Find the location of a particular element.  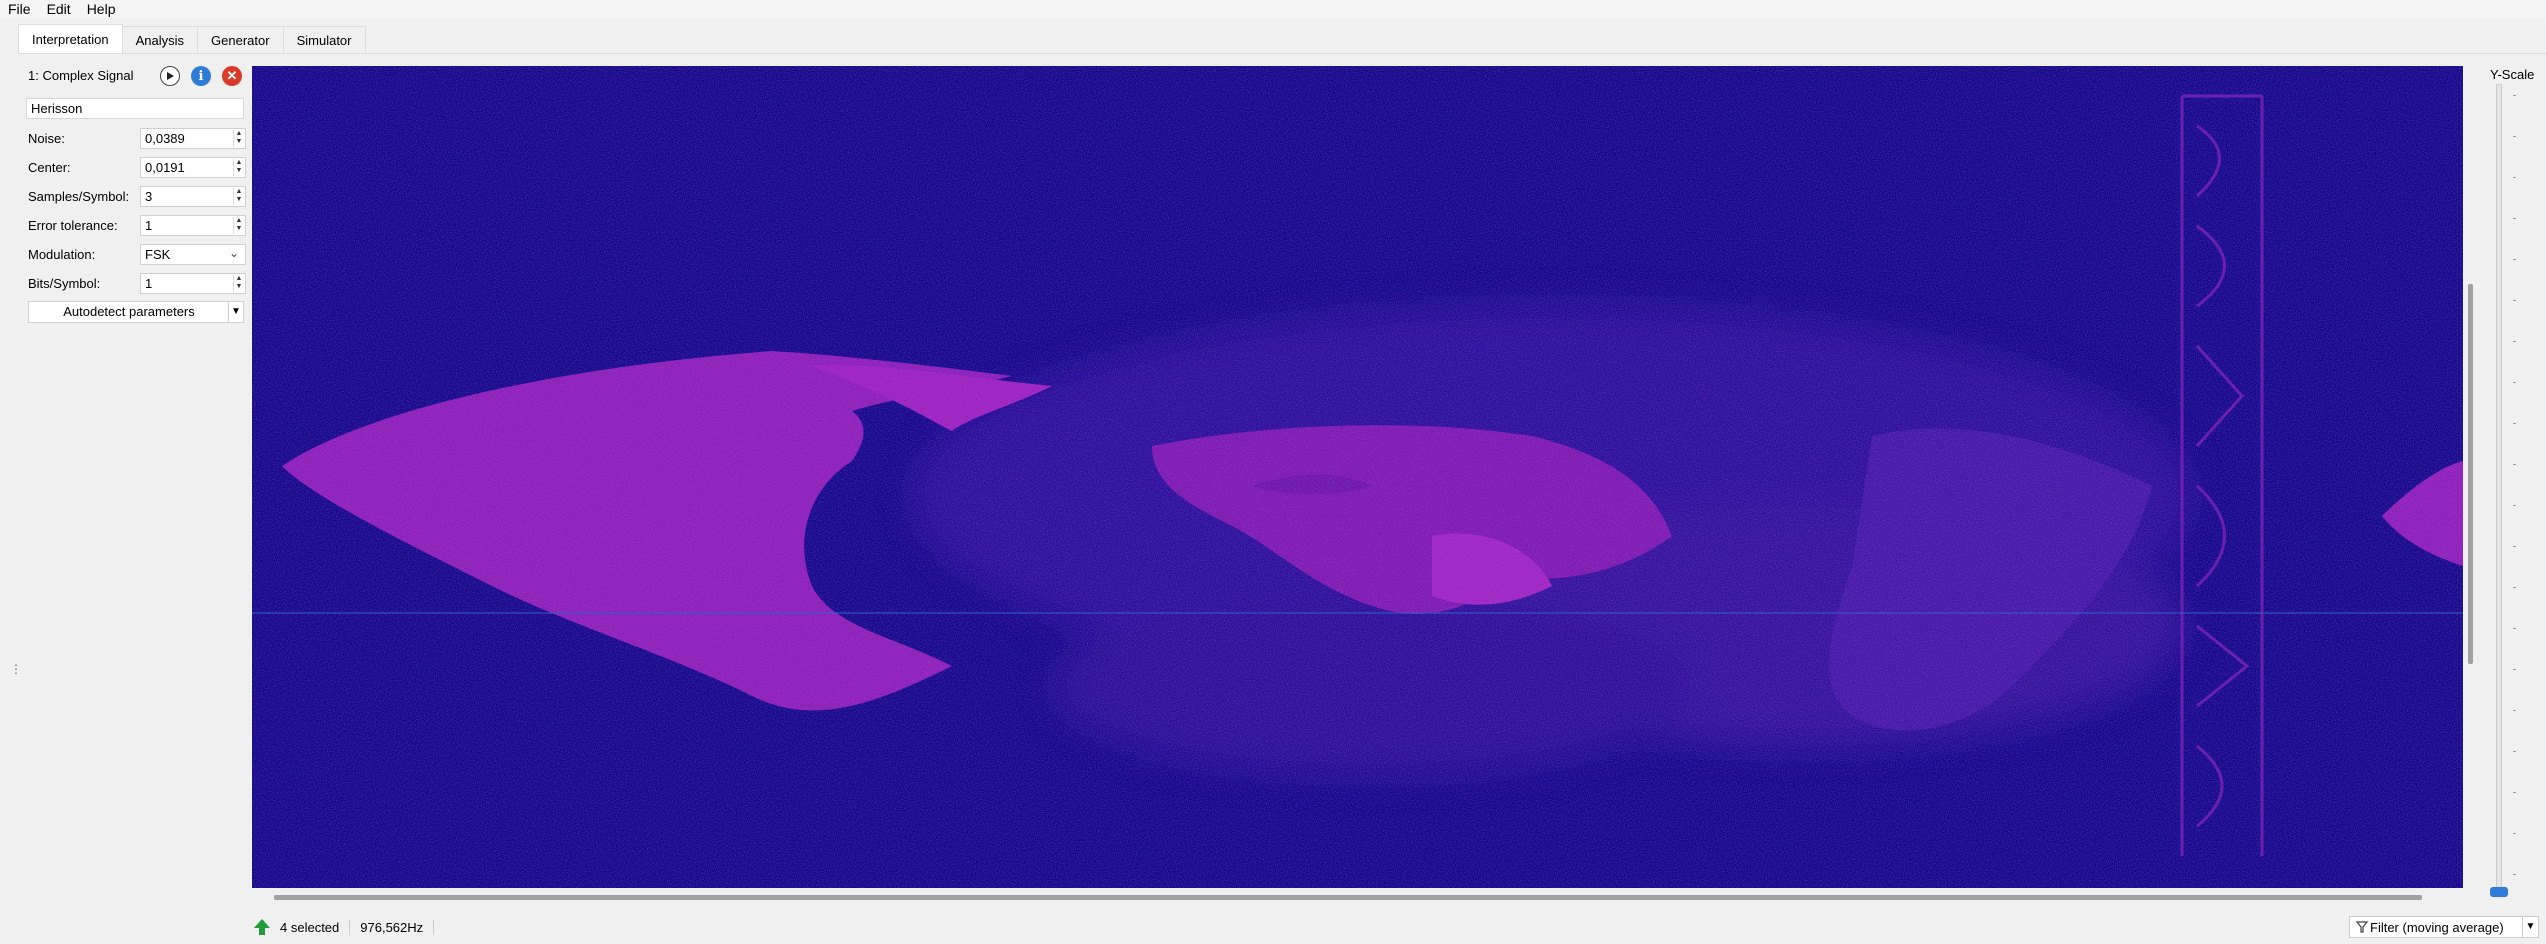

modulation-select: FSK ⌄ is located at coordinates (193, 254).